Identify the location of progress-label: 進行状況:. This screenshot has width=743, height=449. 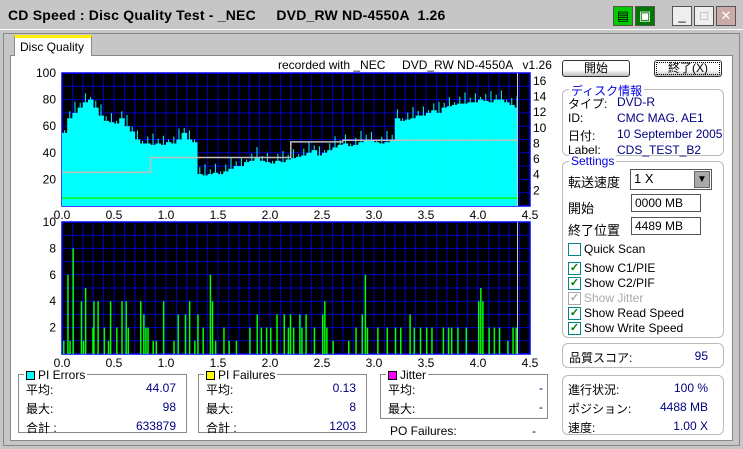
(594, 390).